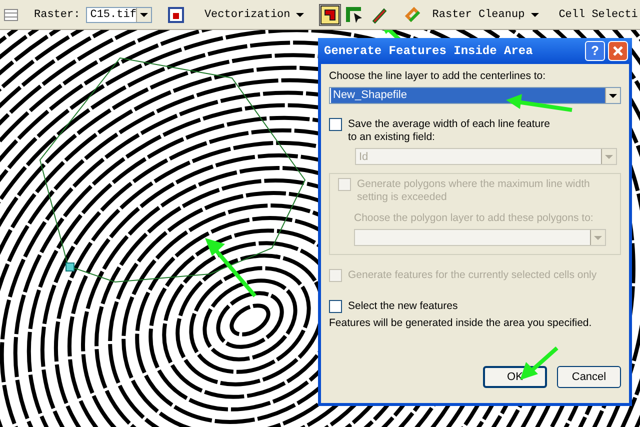  Describe the element at coordinates (438, 76) in the screenshot. I see `layer-label: Choose the line layer to add the centerlines to:` at that location.